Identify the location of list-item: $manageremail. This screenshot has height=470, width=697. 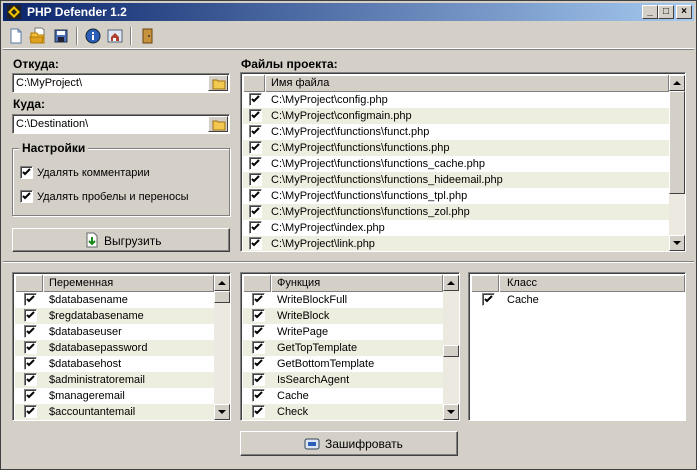
(114, 396).